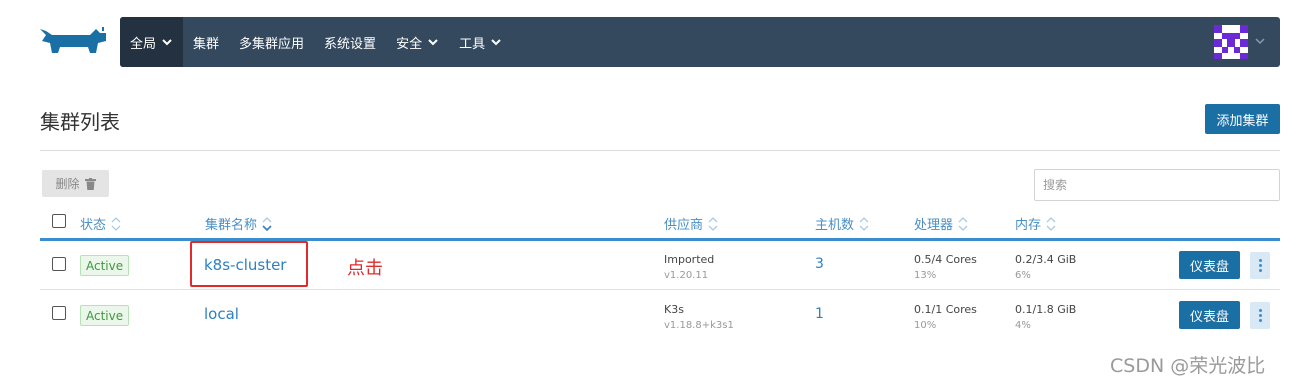 The image size is (1308, 387). What do you see at coordinates (945, 259) in the screenshot?
I see `cpu-usage: 0.5/4 Cores` at bounding box center [945, 259].